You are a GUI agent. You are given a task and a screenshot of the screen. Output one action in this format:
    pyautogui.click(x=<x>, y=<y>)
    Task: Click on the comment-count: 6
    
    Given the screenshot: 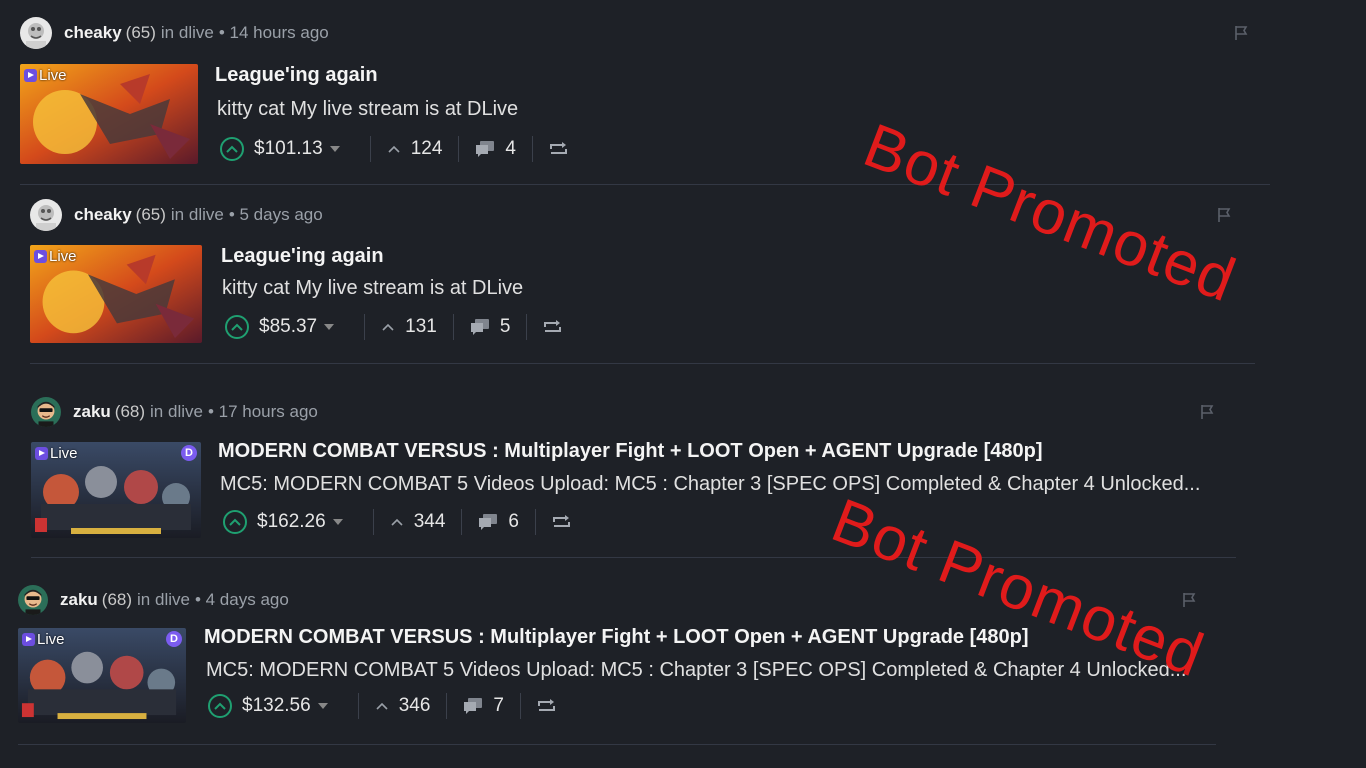 What is the action you would take?
    pyautogui.click(x=513, y=522)
    